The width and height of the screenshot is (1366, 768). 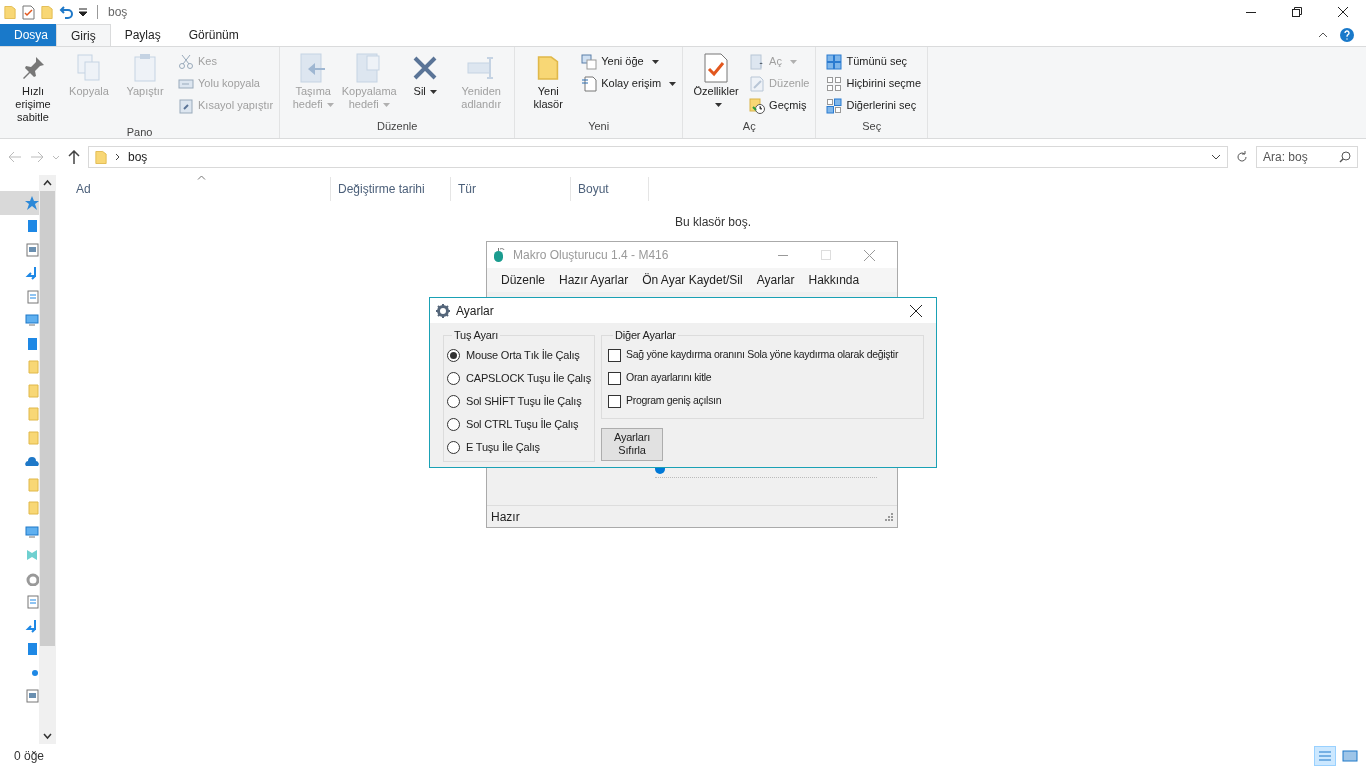 What do you see at coordinates (511, 189) in the screenshot?
I see `column-header: Tür` at bounding box center [511, 189].